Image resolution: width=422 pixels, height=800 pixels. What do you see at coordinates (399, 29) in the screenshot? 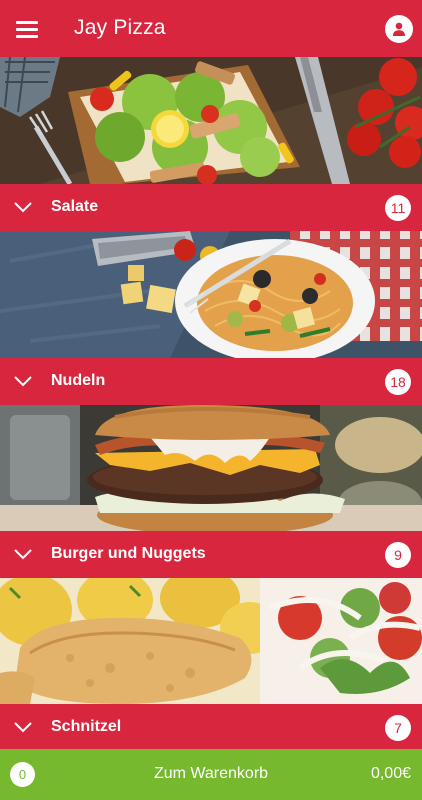
I see `user-profile-icon` at bounding box center [399, 29].